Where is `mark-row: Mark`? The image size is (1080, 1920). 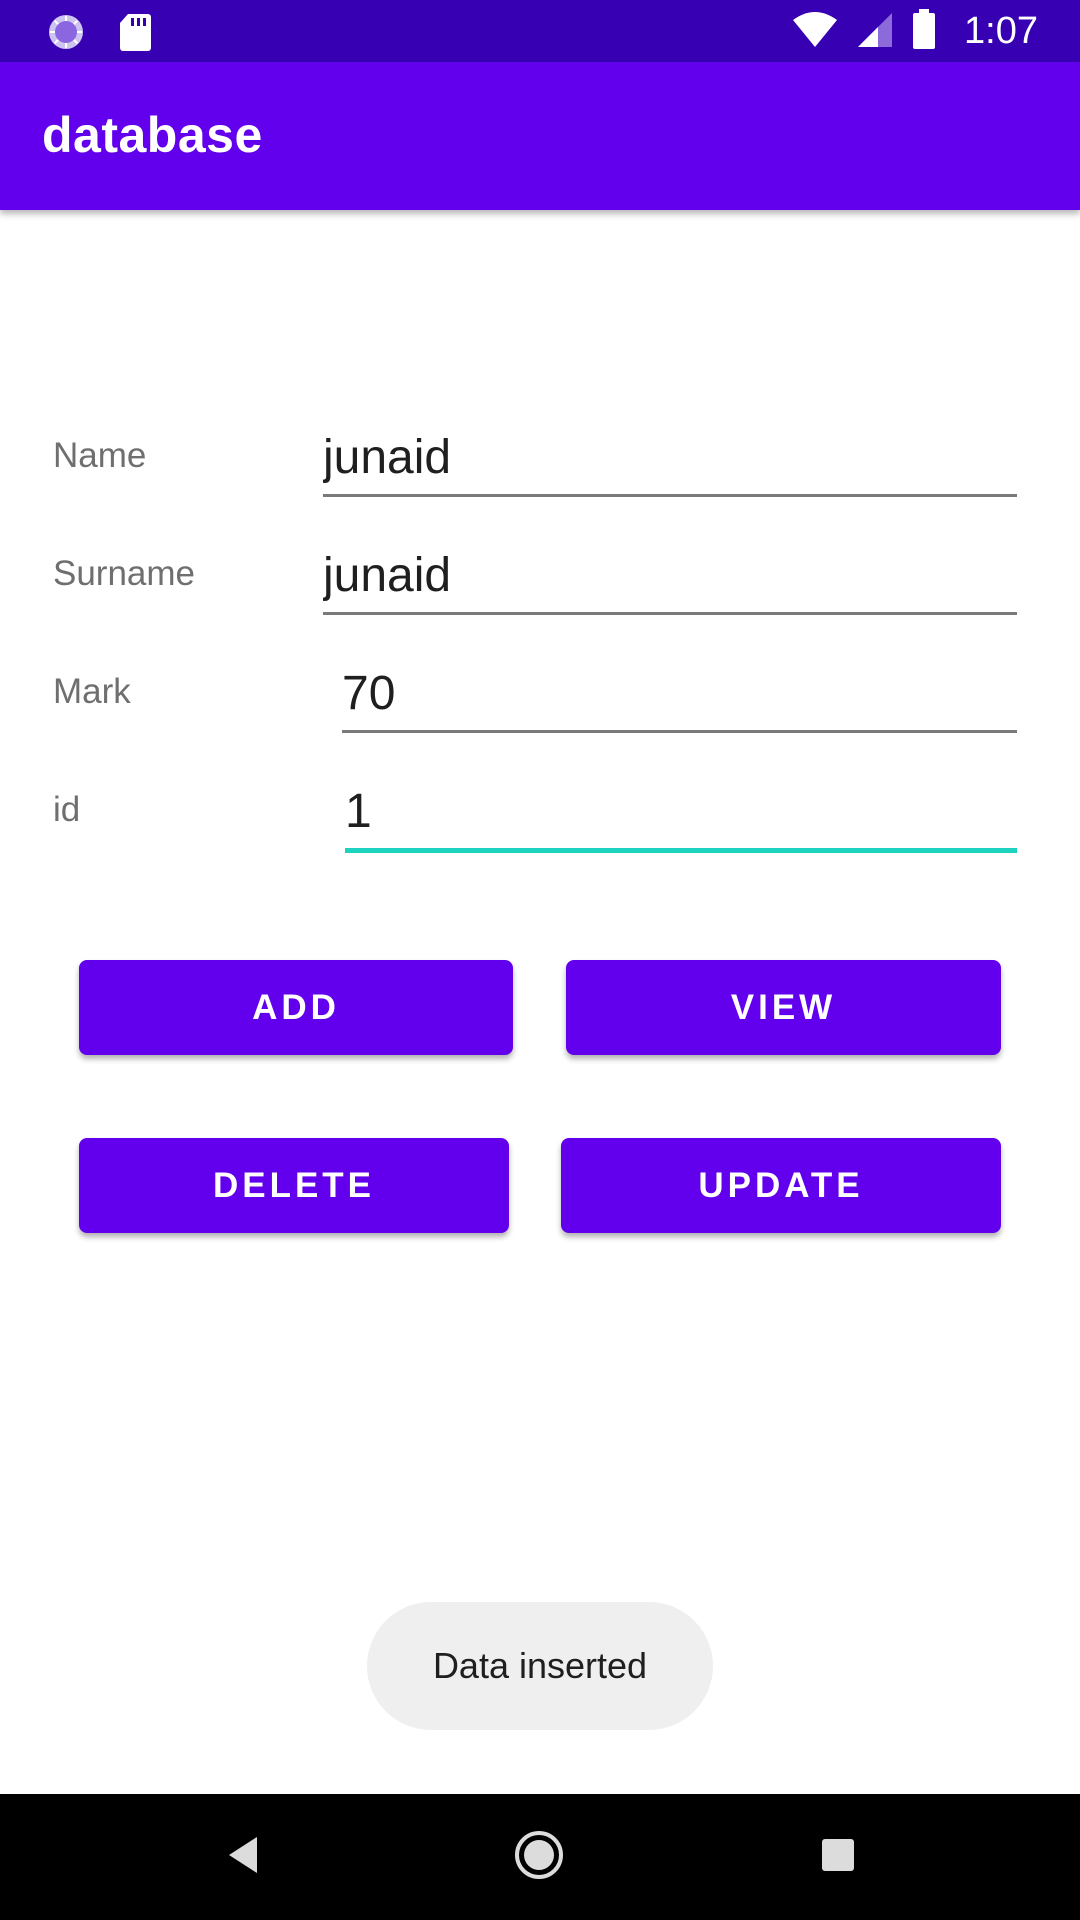 mark-row: Mark is located at coordinates (540, 696).